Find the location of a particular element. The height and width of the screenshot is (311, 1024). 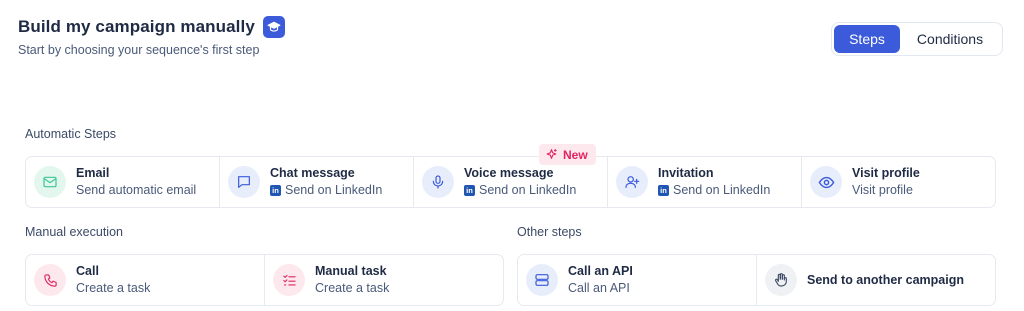

step-card-call: Call Create a task is located at coordinates (145, 280).